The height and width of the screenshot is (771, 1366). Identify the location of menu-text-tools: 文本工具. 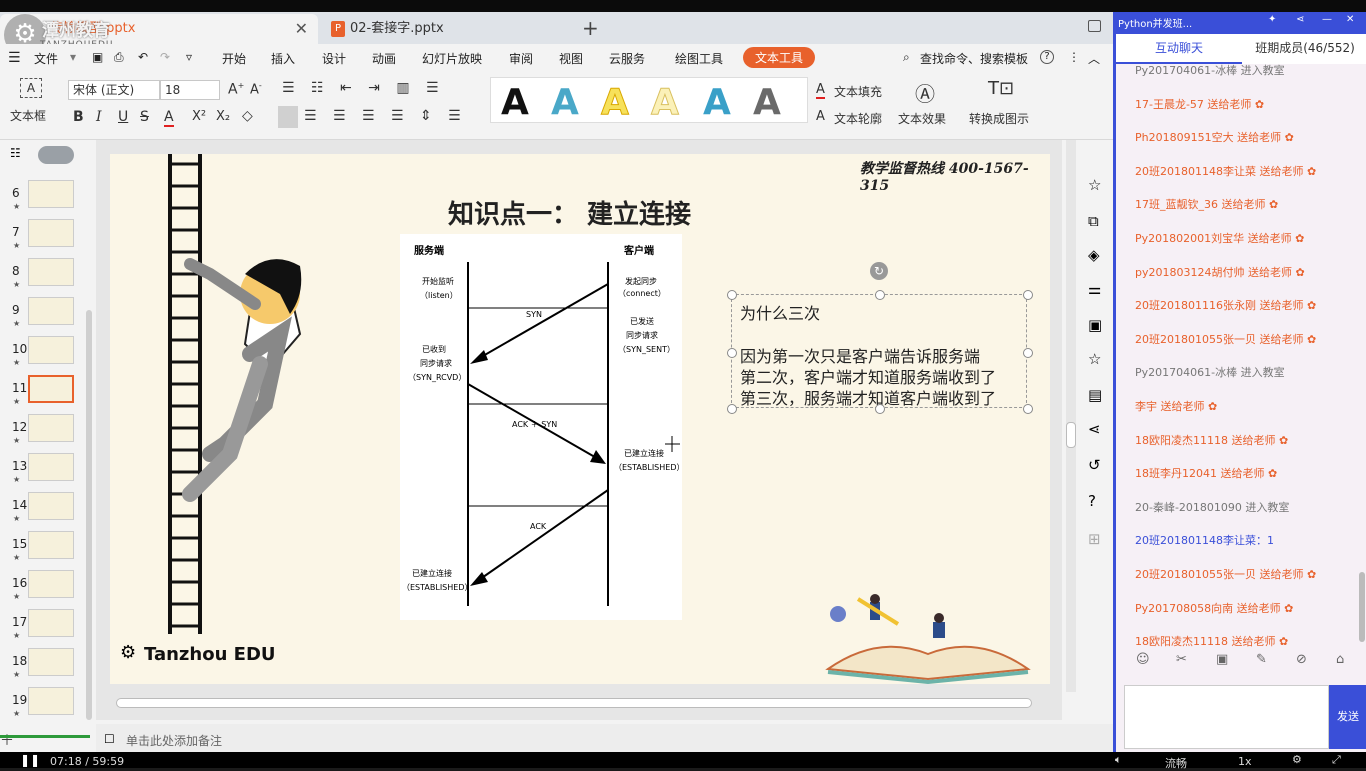
(779, 57).